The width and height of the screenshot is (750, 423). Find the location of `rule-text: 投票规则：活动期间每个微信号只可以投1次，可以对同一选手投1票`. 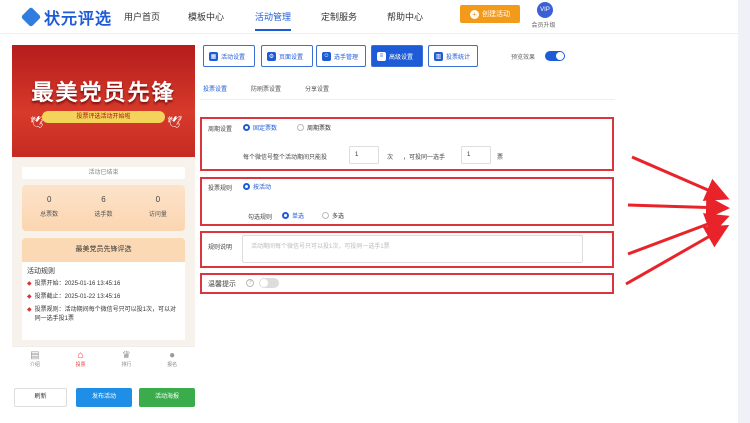

rule-text: 投票规则：活动期间每个微信号只可以投1次，可以对同一选手投1票 is located at coordinates (105, 314).